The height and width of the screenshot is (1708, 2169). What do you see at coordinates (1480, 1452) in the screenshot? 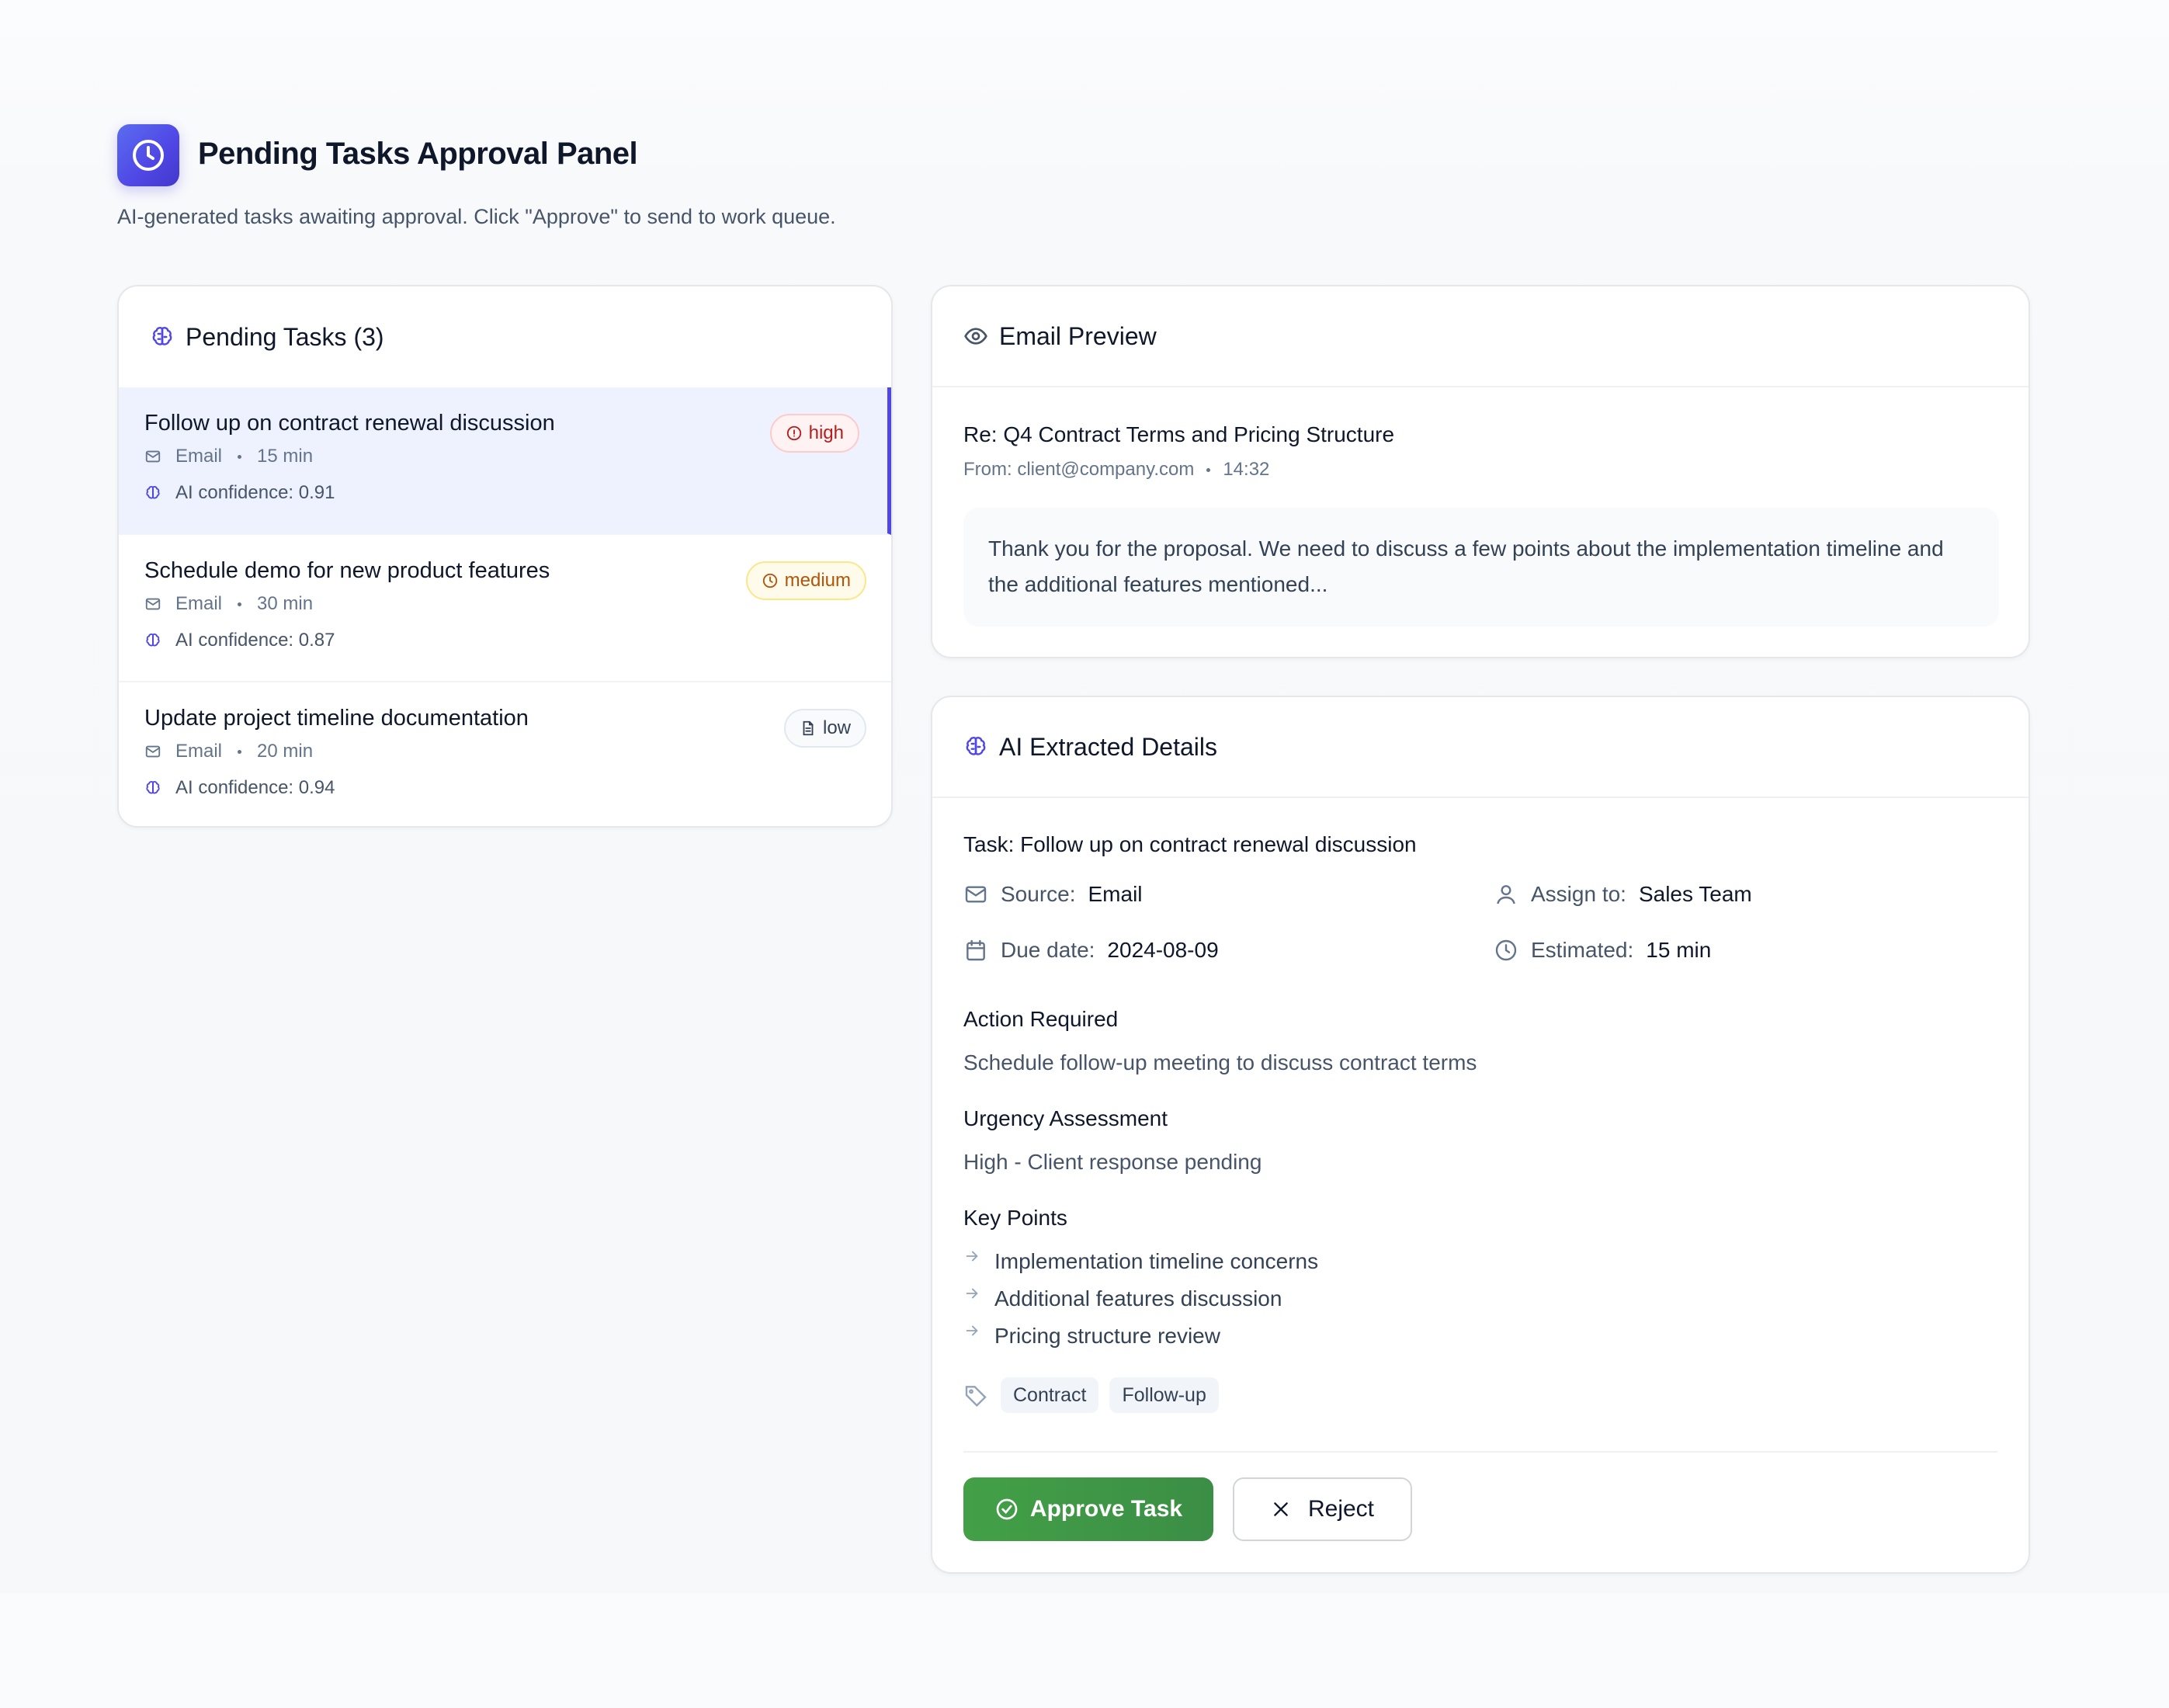
I see `divider` at bounding box center [1480, 1452].